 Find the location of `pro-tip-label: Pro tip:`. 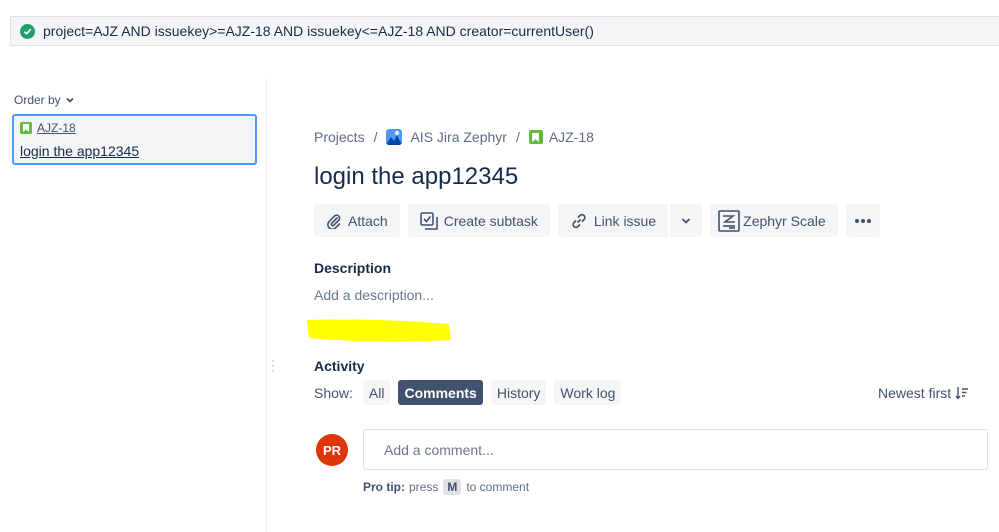

pro-tip-label: Pro tip: is located at coordinates (384, 487).